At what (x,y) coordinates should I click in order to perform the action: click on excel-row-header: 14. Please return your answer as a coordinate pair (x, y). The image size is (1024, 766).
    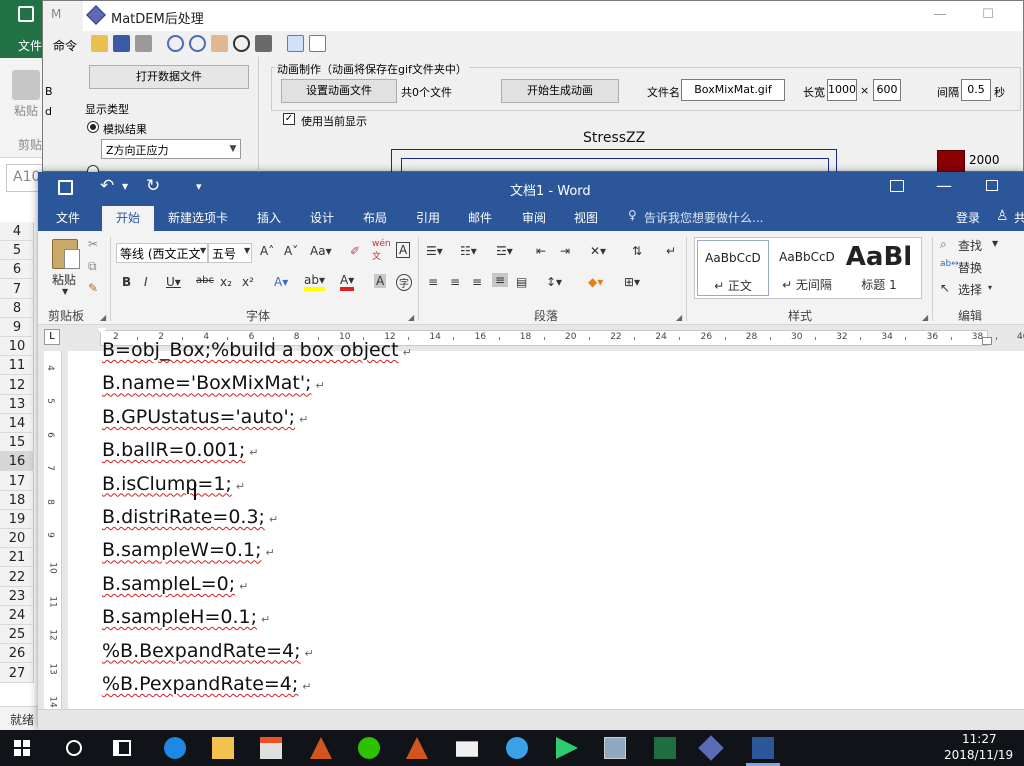
    Looking at the image, I should click on (17, 423).